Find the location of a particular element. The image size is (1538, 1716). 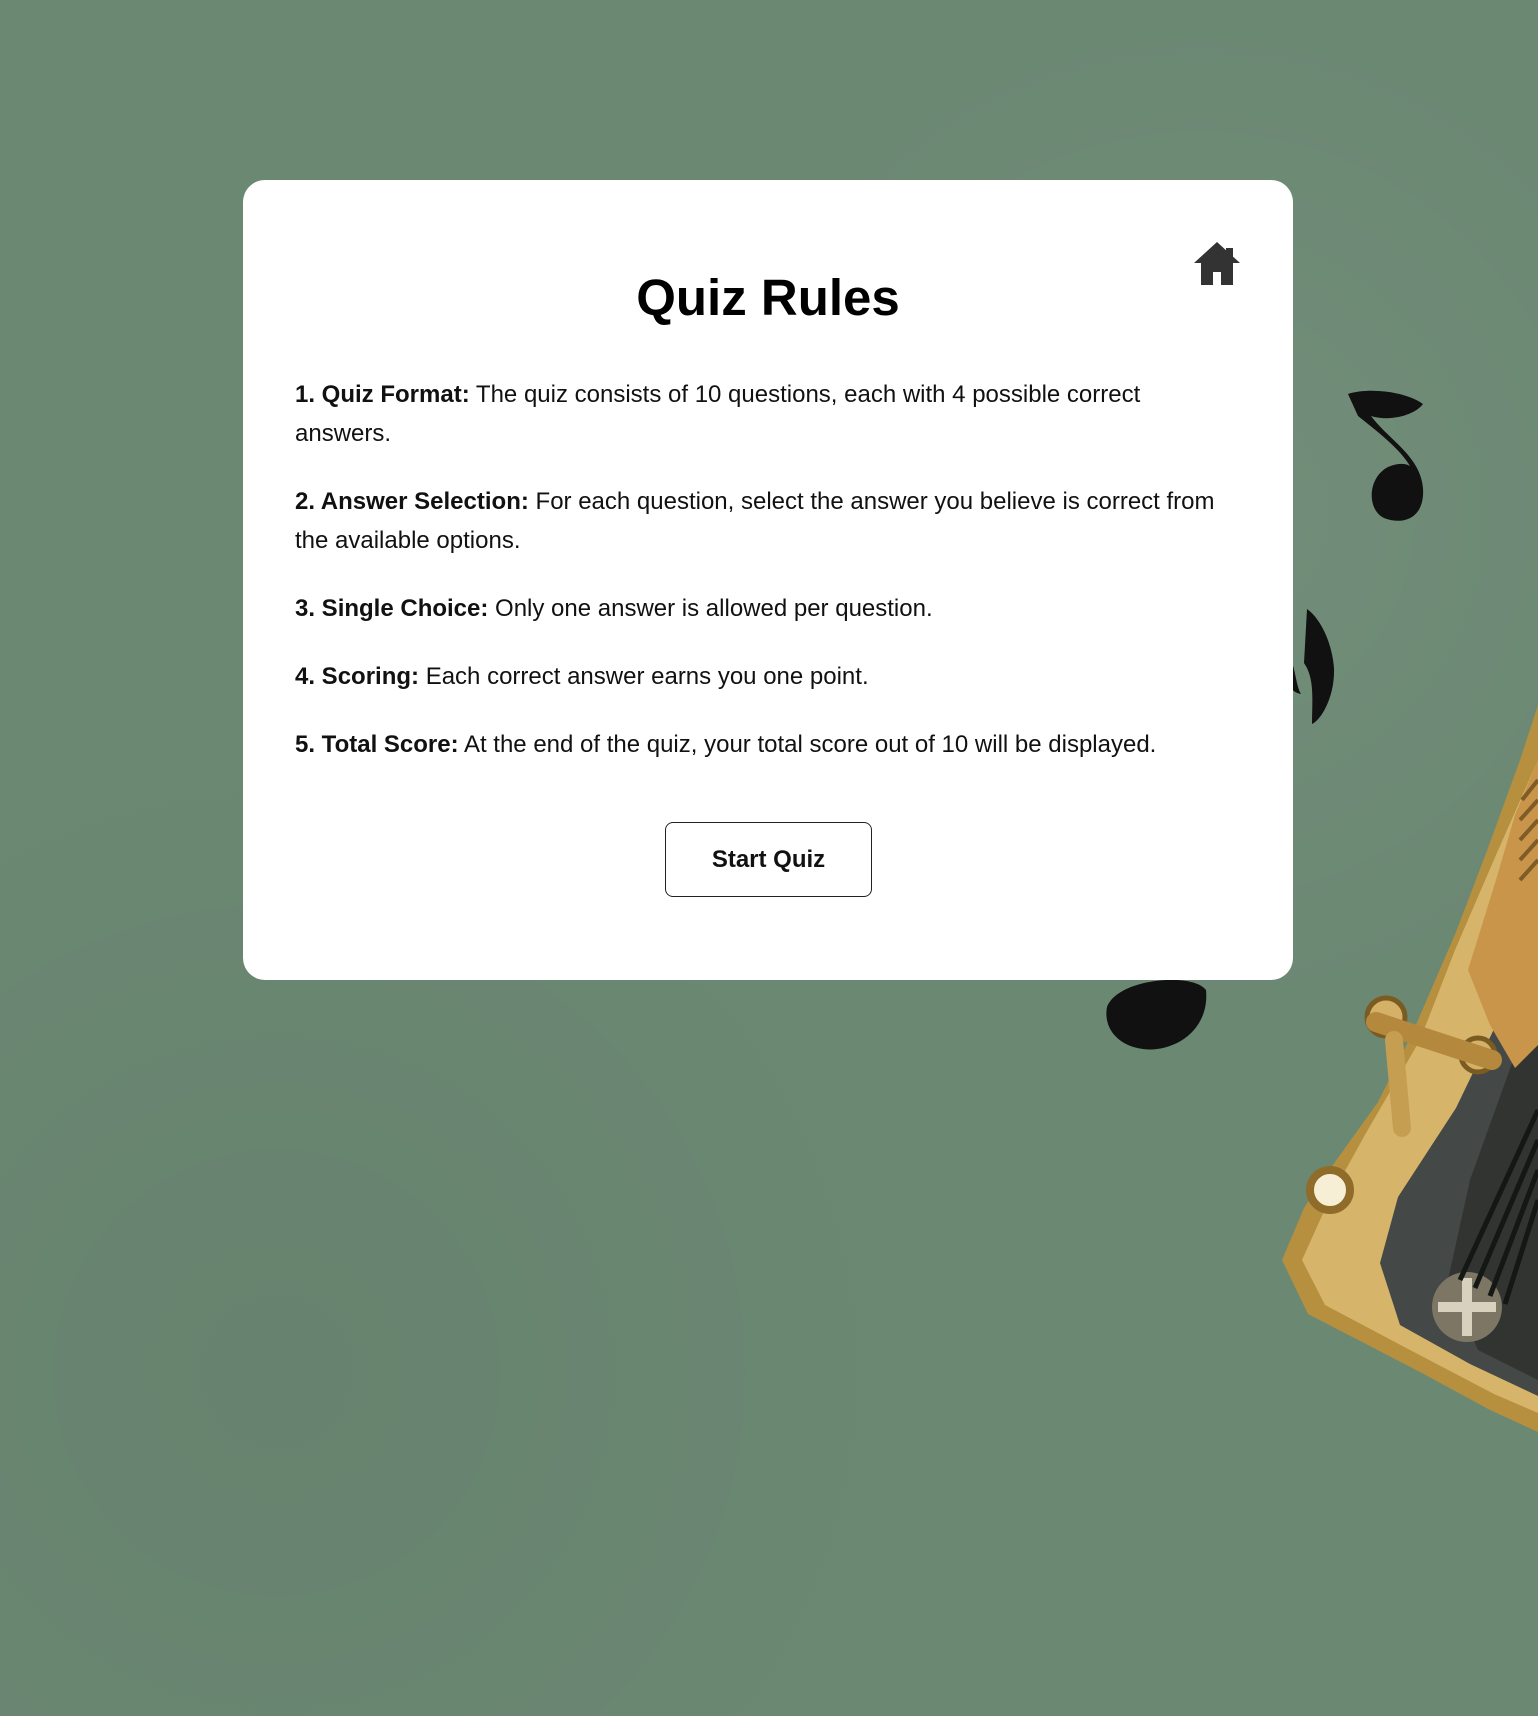

rule-label: 5. Total Score: is located at coordinates (377, 744).